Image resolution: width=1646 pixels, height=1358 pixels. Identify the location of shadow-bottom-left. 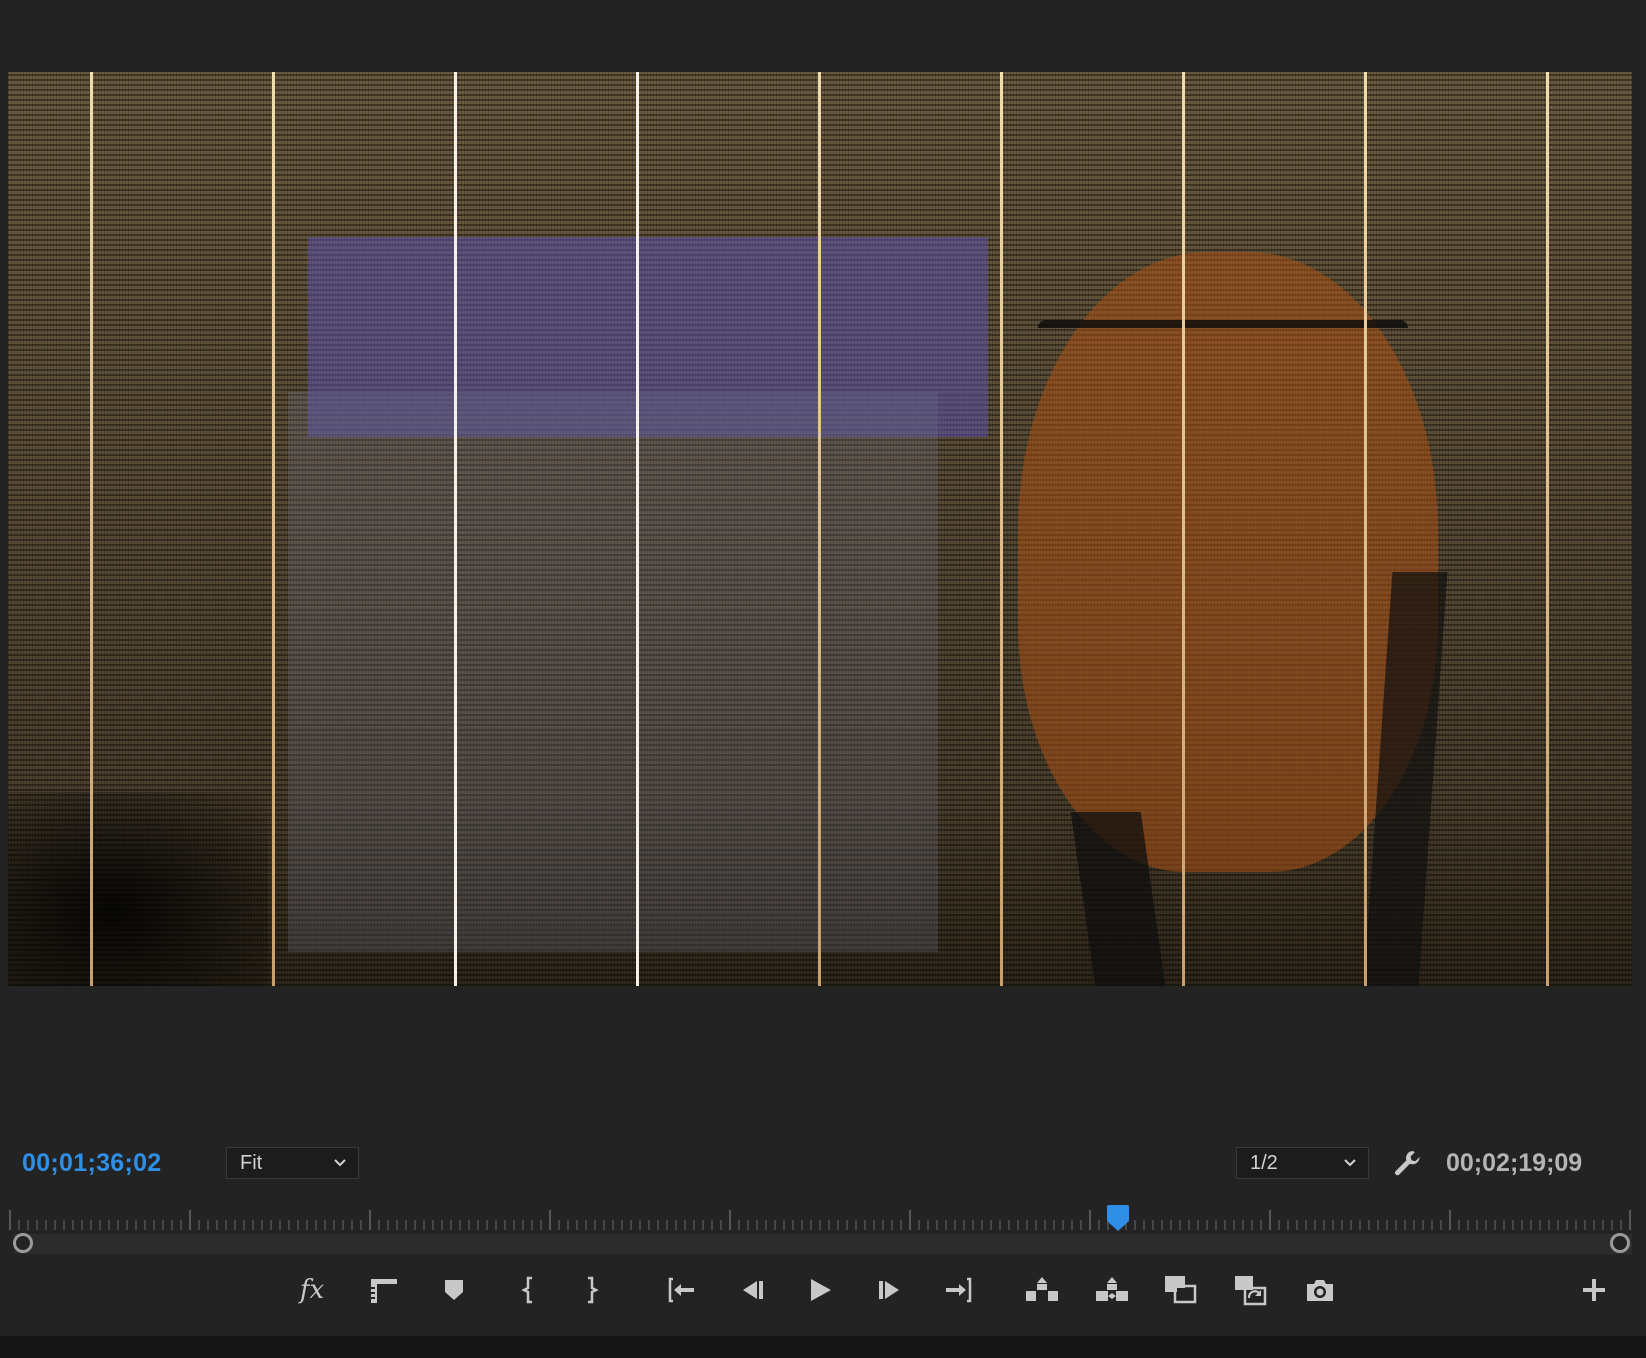
(138, 889).